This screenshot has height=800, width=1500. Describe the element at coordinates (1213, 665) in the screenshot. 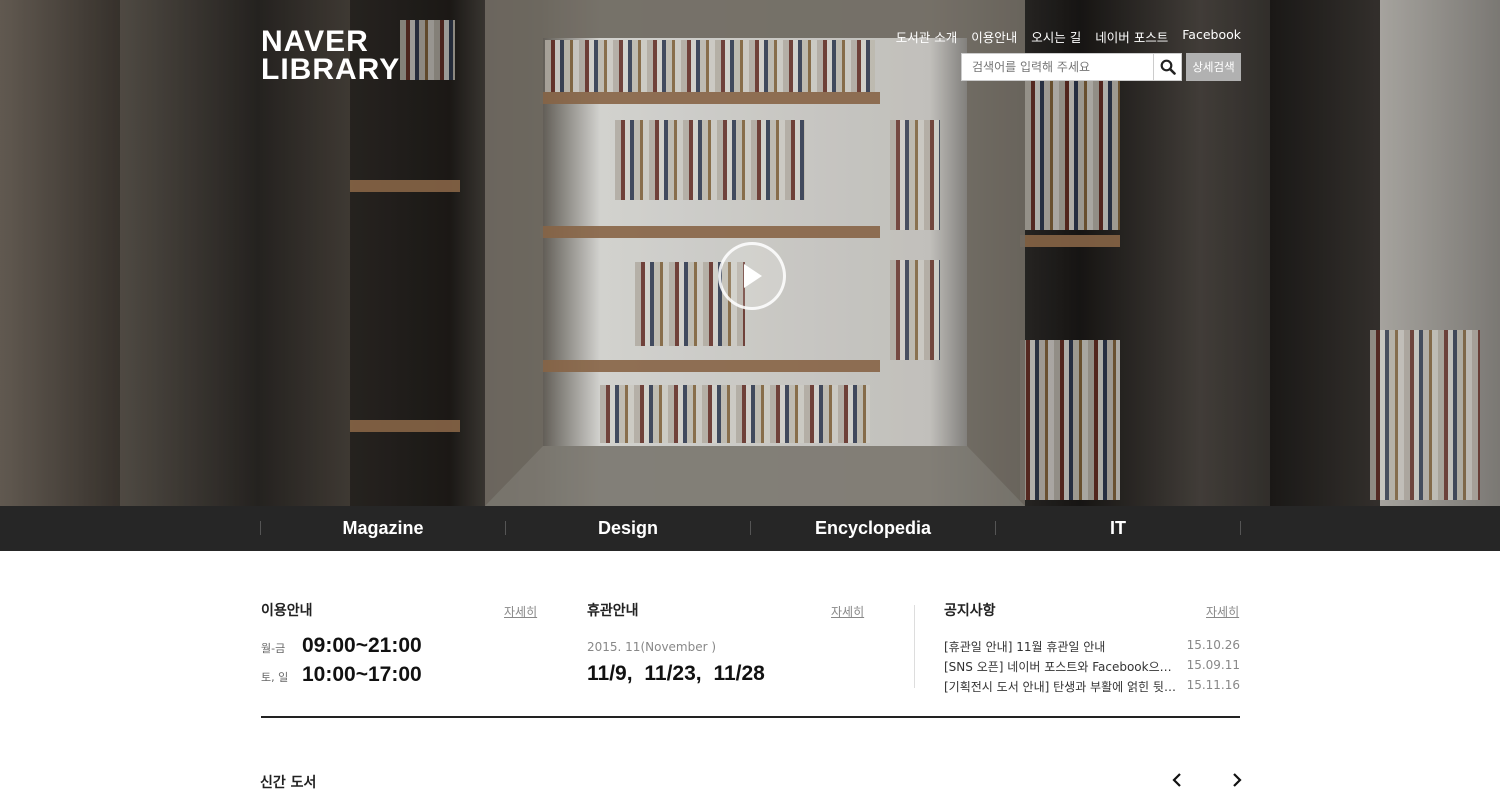

I see `notice-date: 15.09.11` at that location.